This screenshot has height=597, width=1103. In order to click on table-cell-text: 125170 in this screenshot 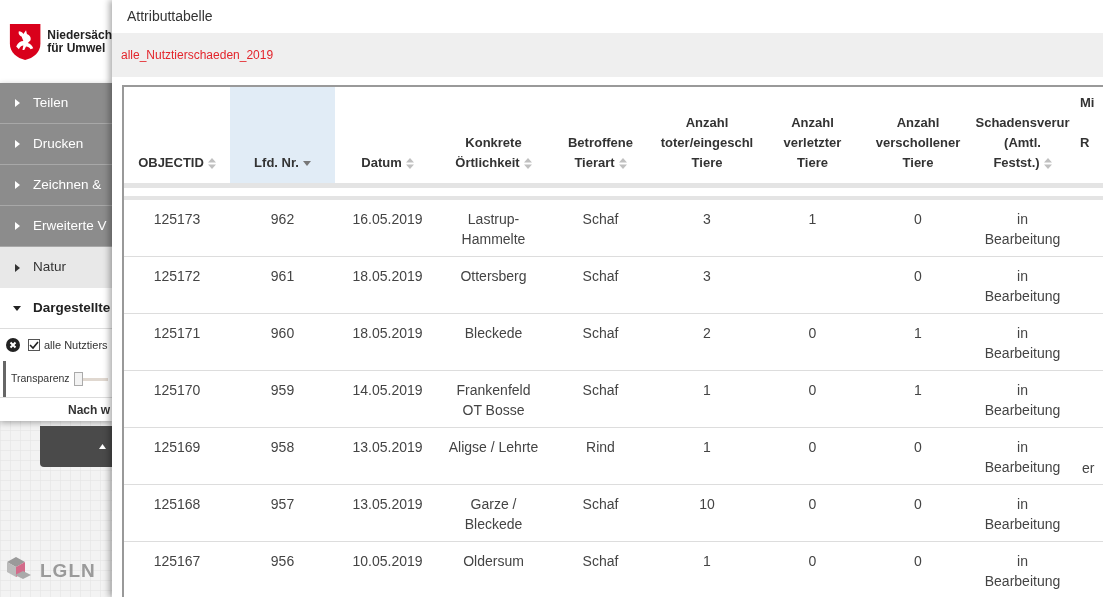, I will do `click(177, 390)`.